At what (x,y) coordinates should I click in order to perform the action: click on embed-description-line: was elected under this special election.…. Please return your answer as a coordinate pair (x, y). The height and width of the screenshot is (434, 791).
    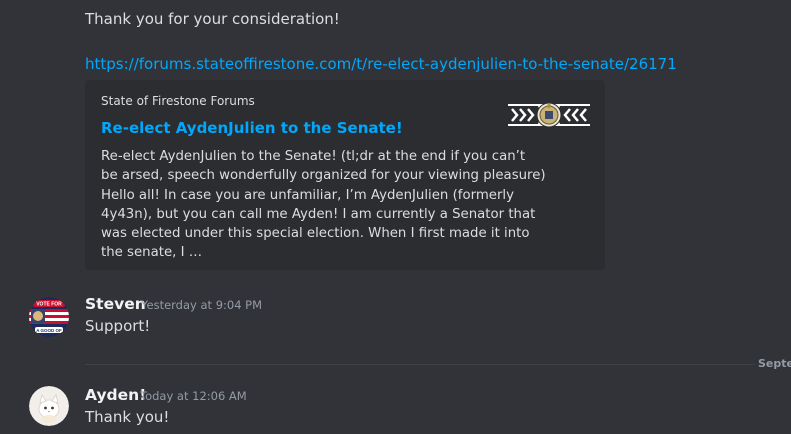
    Looking at the image, I should click on (315, 234).